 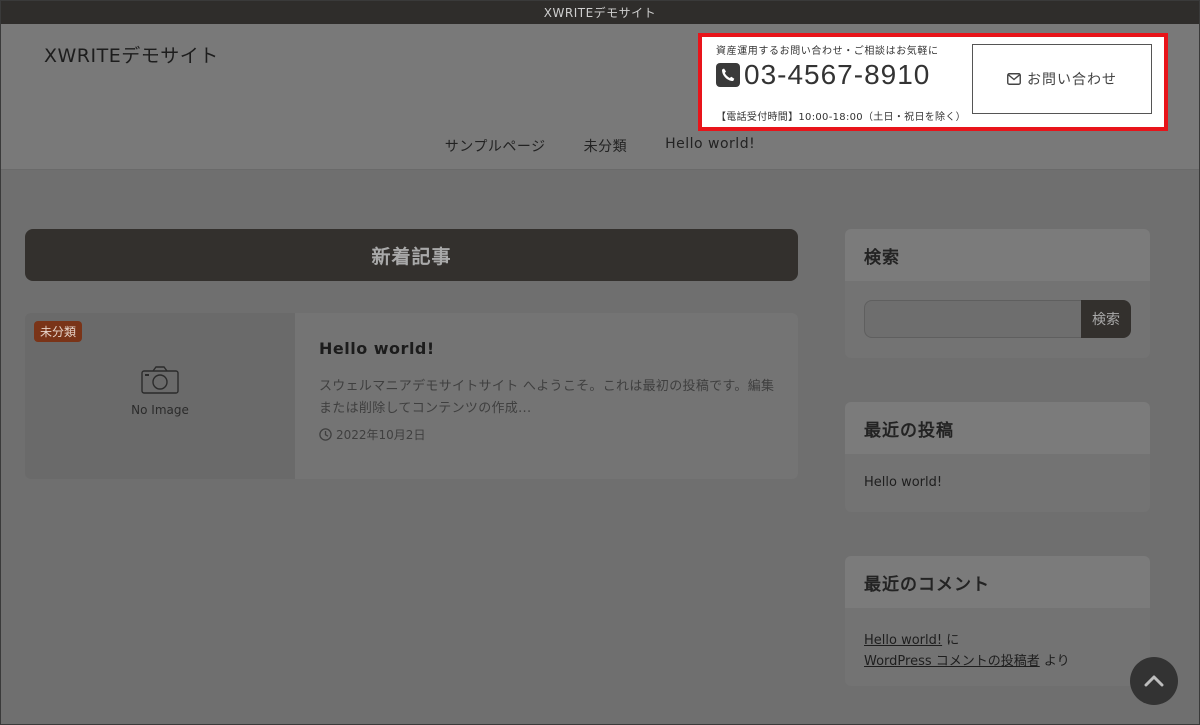 I want to click on contact-button-label: お問い合わせ, so click(x=1072, y=80).